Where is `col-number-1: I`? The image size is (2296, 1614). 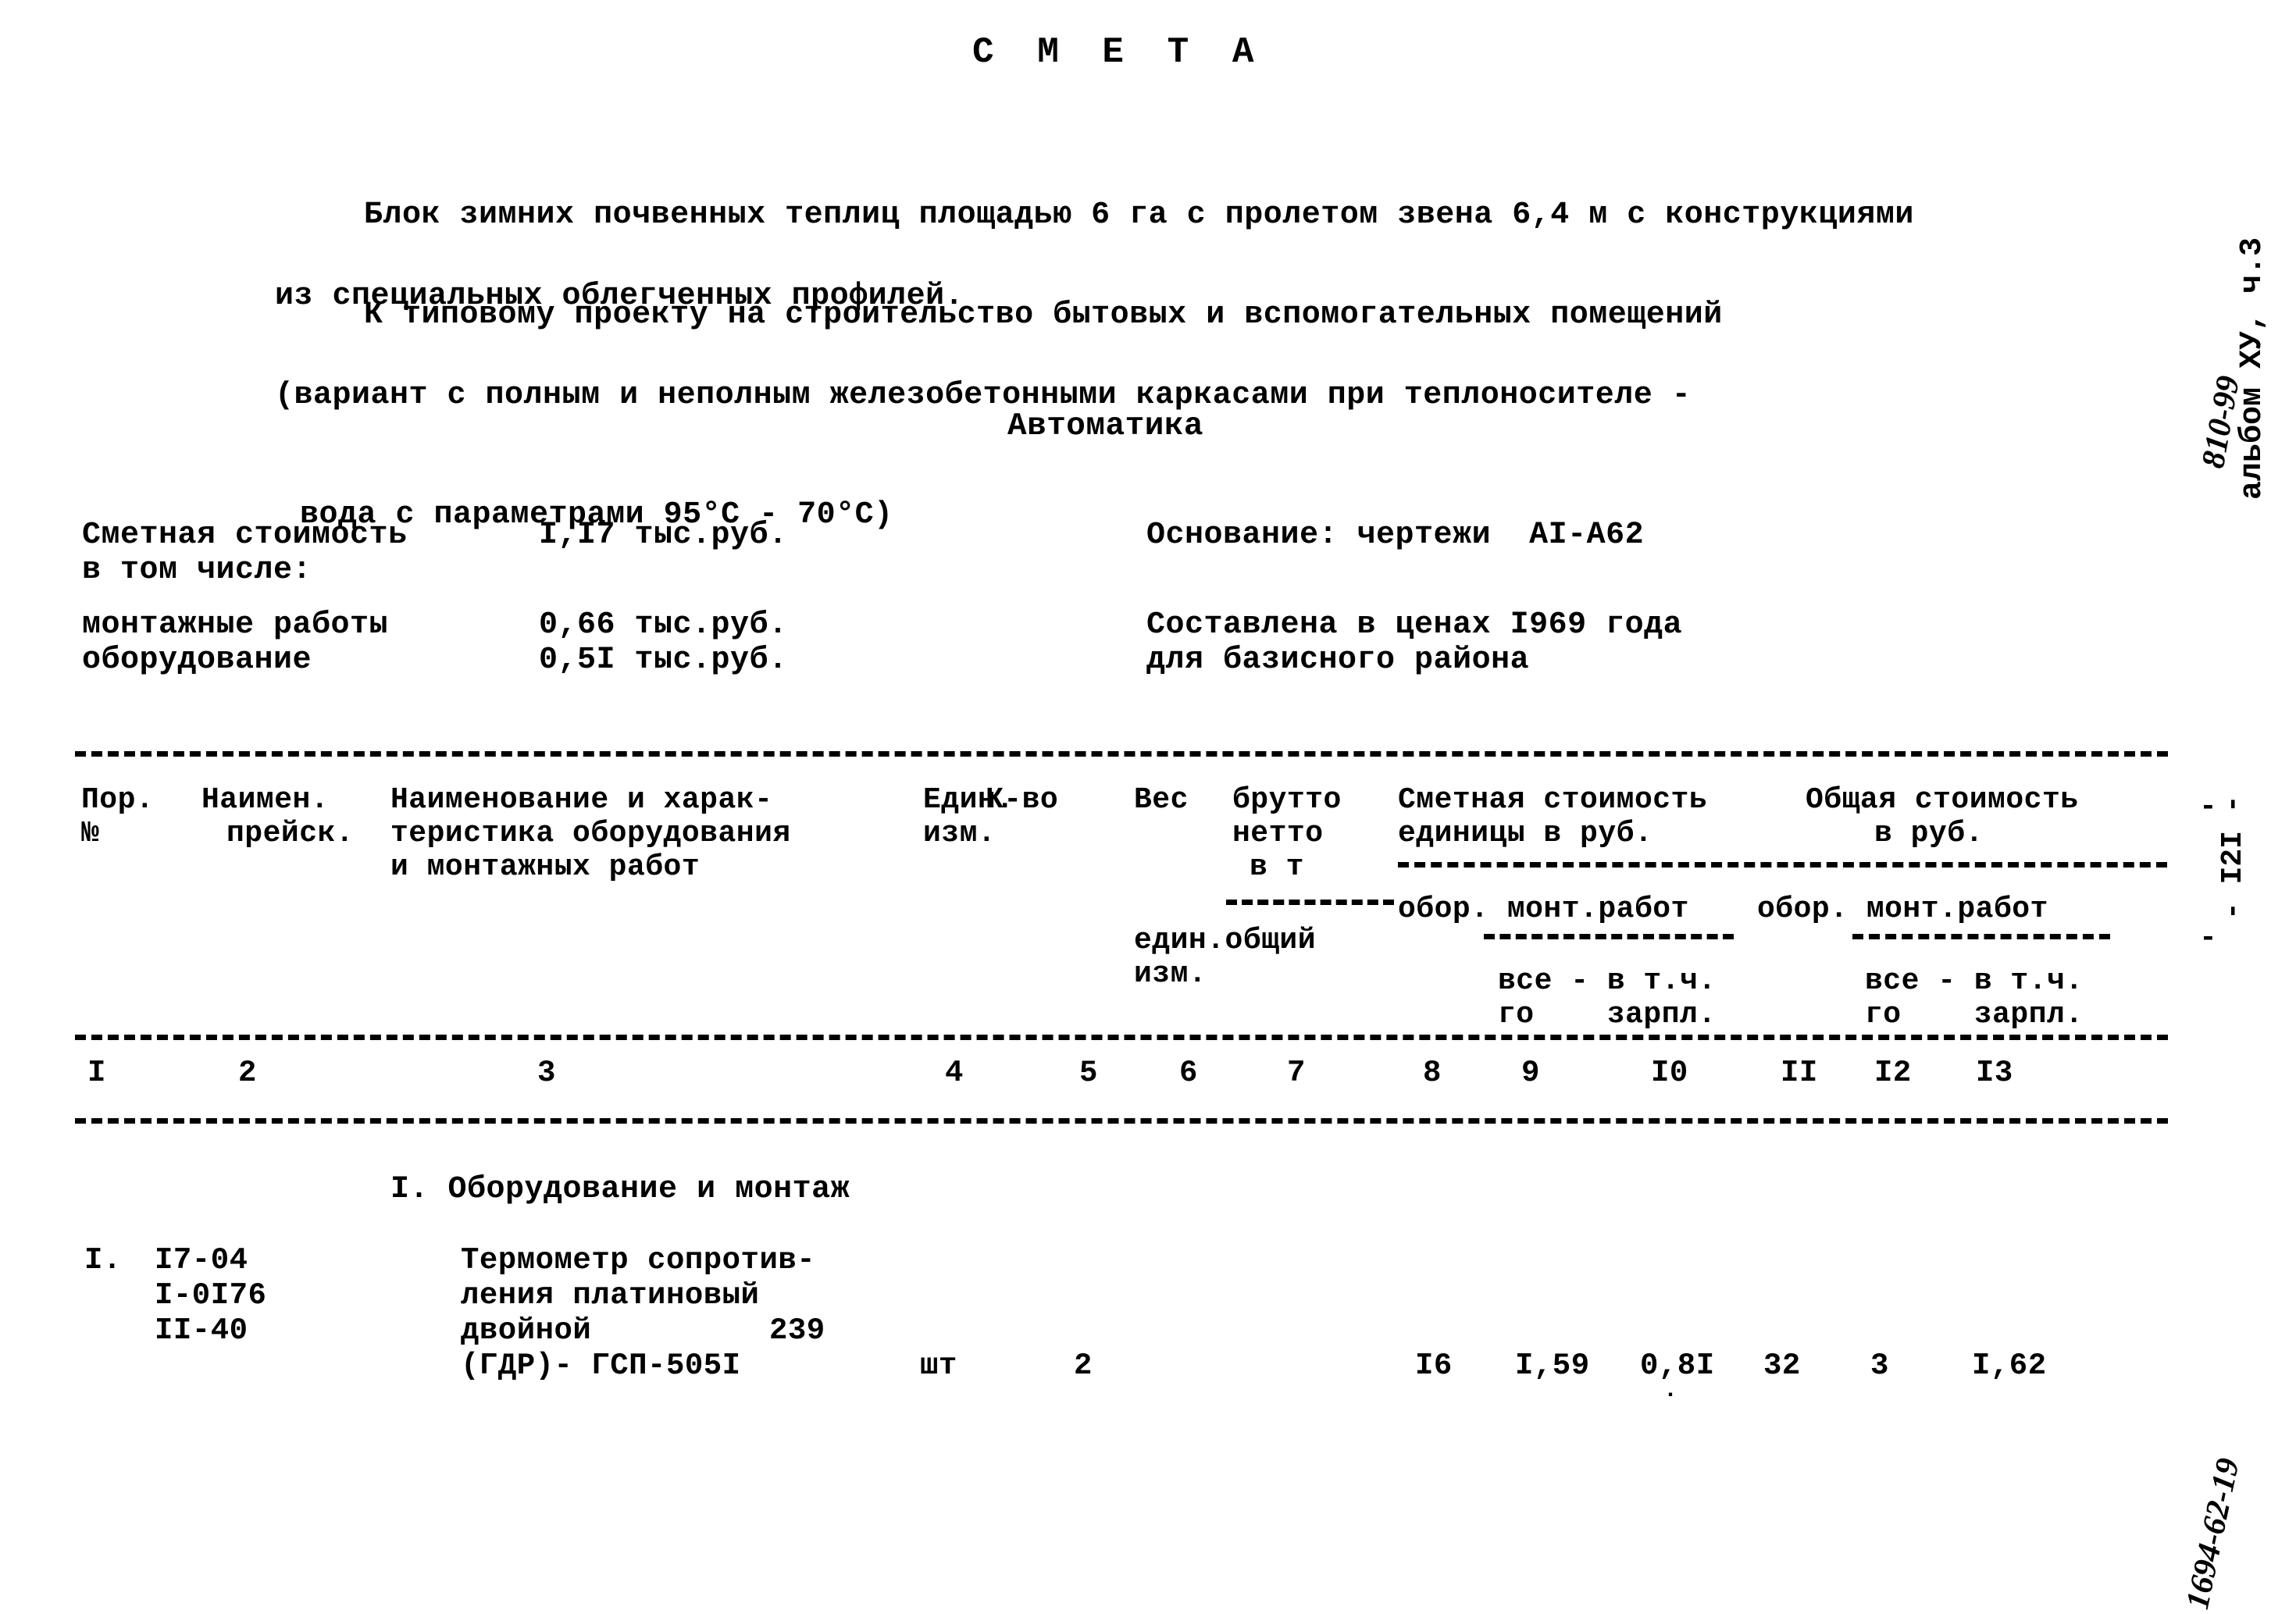
col-number-1: I is located at coordinates (96, 1073).